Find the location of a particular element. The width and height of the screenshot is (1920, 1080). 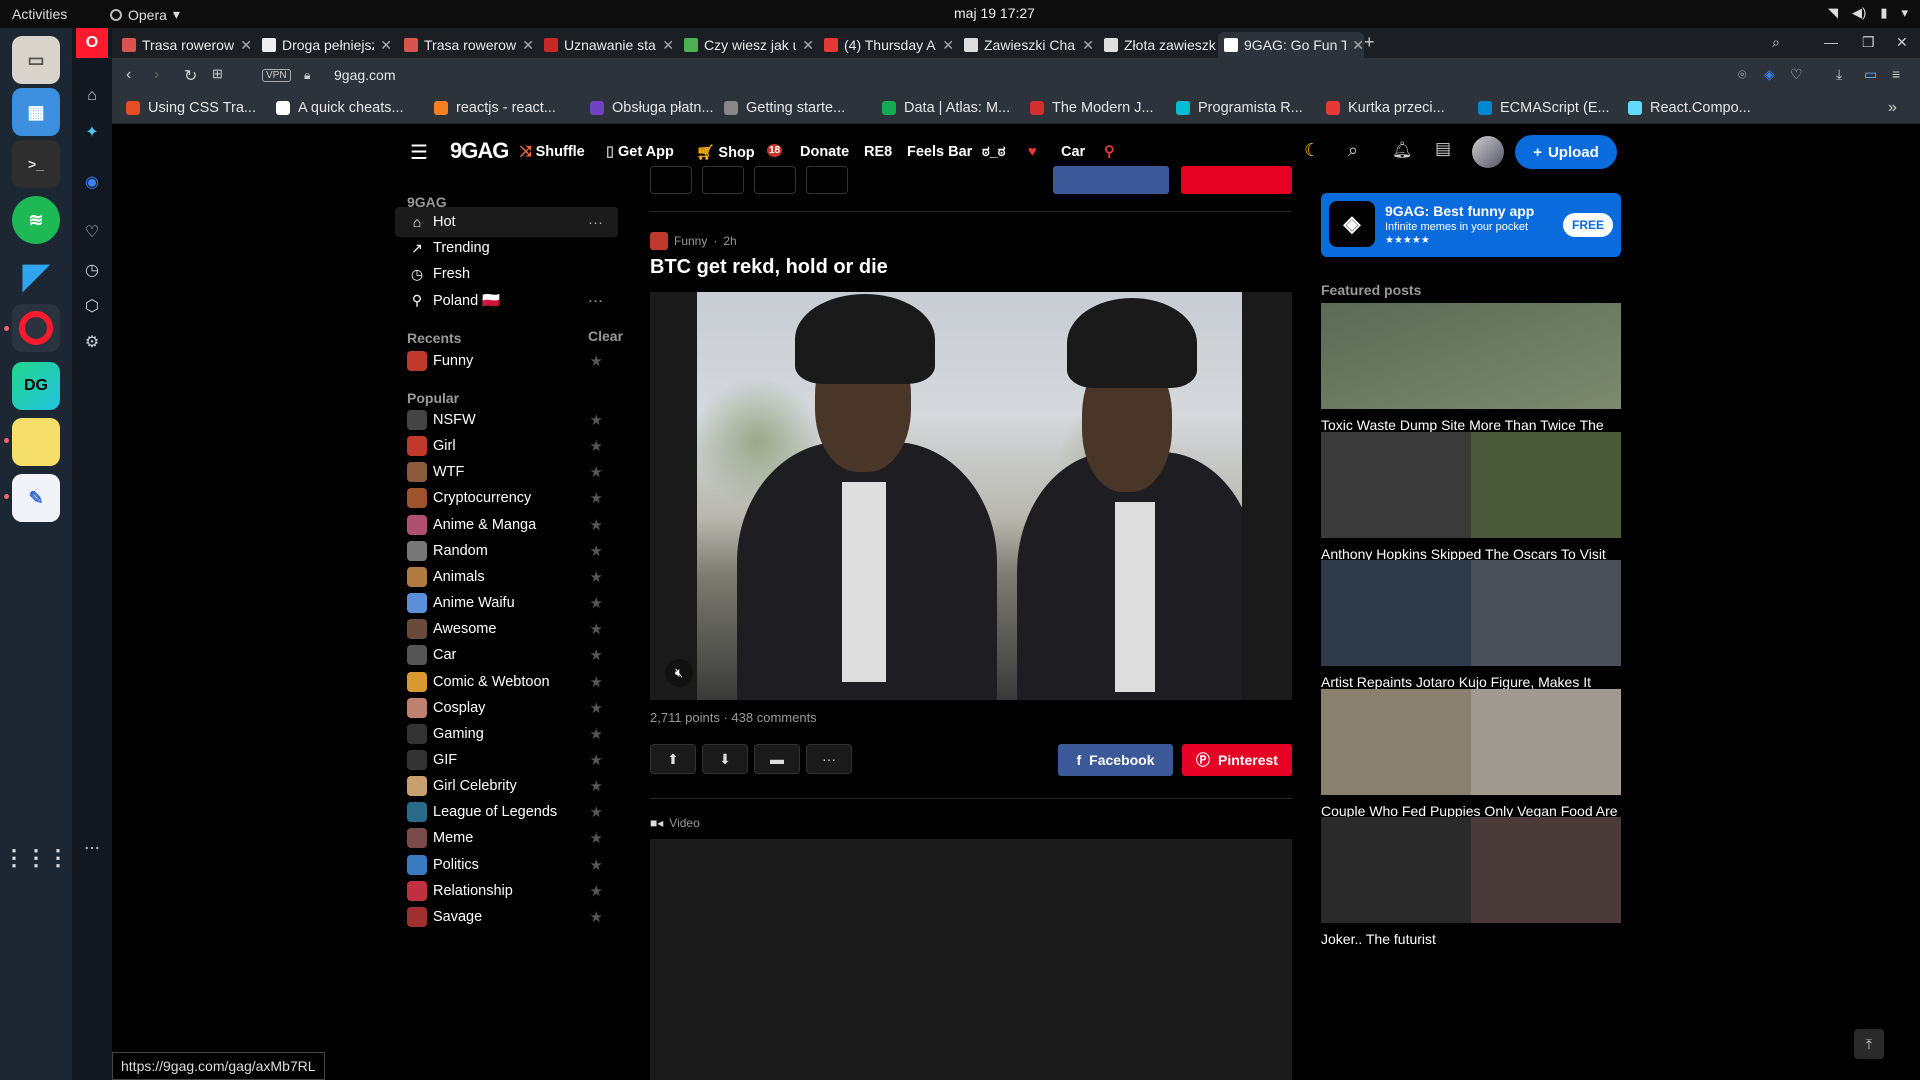

facebook-share-button: f Facebook is located at coordinates (1115, 760).